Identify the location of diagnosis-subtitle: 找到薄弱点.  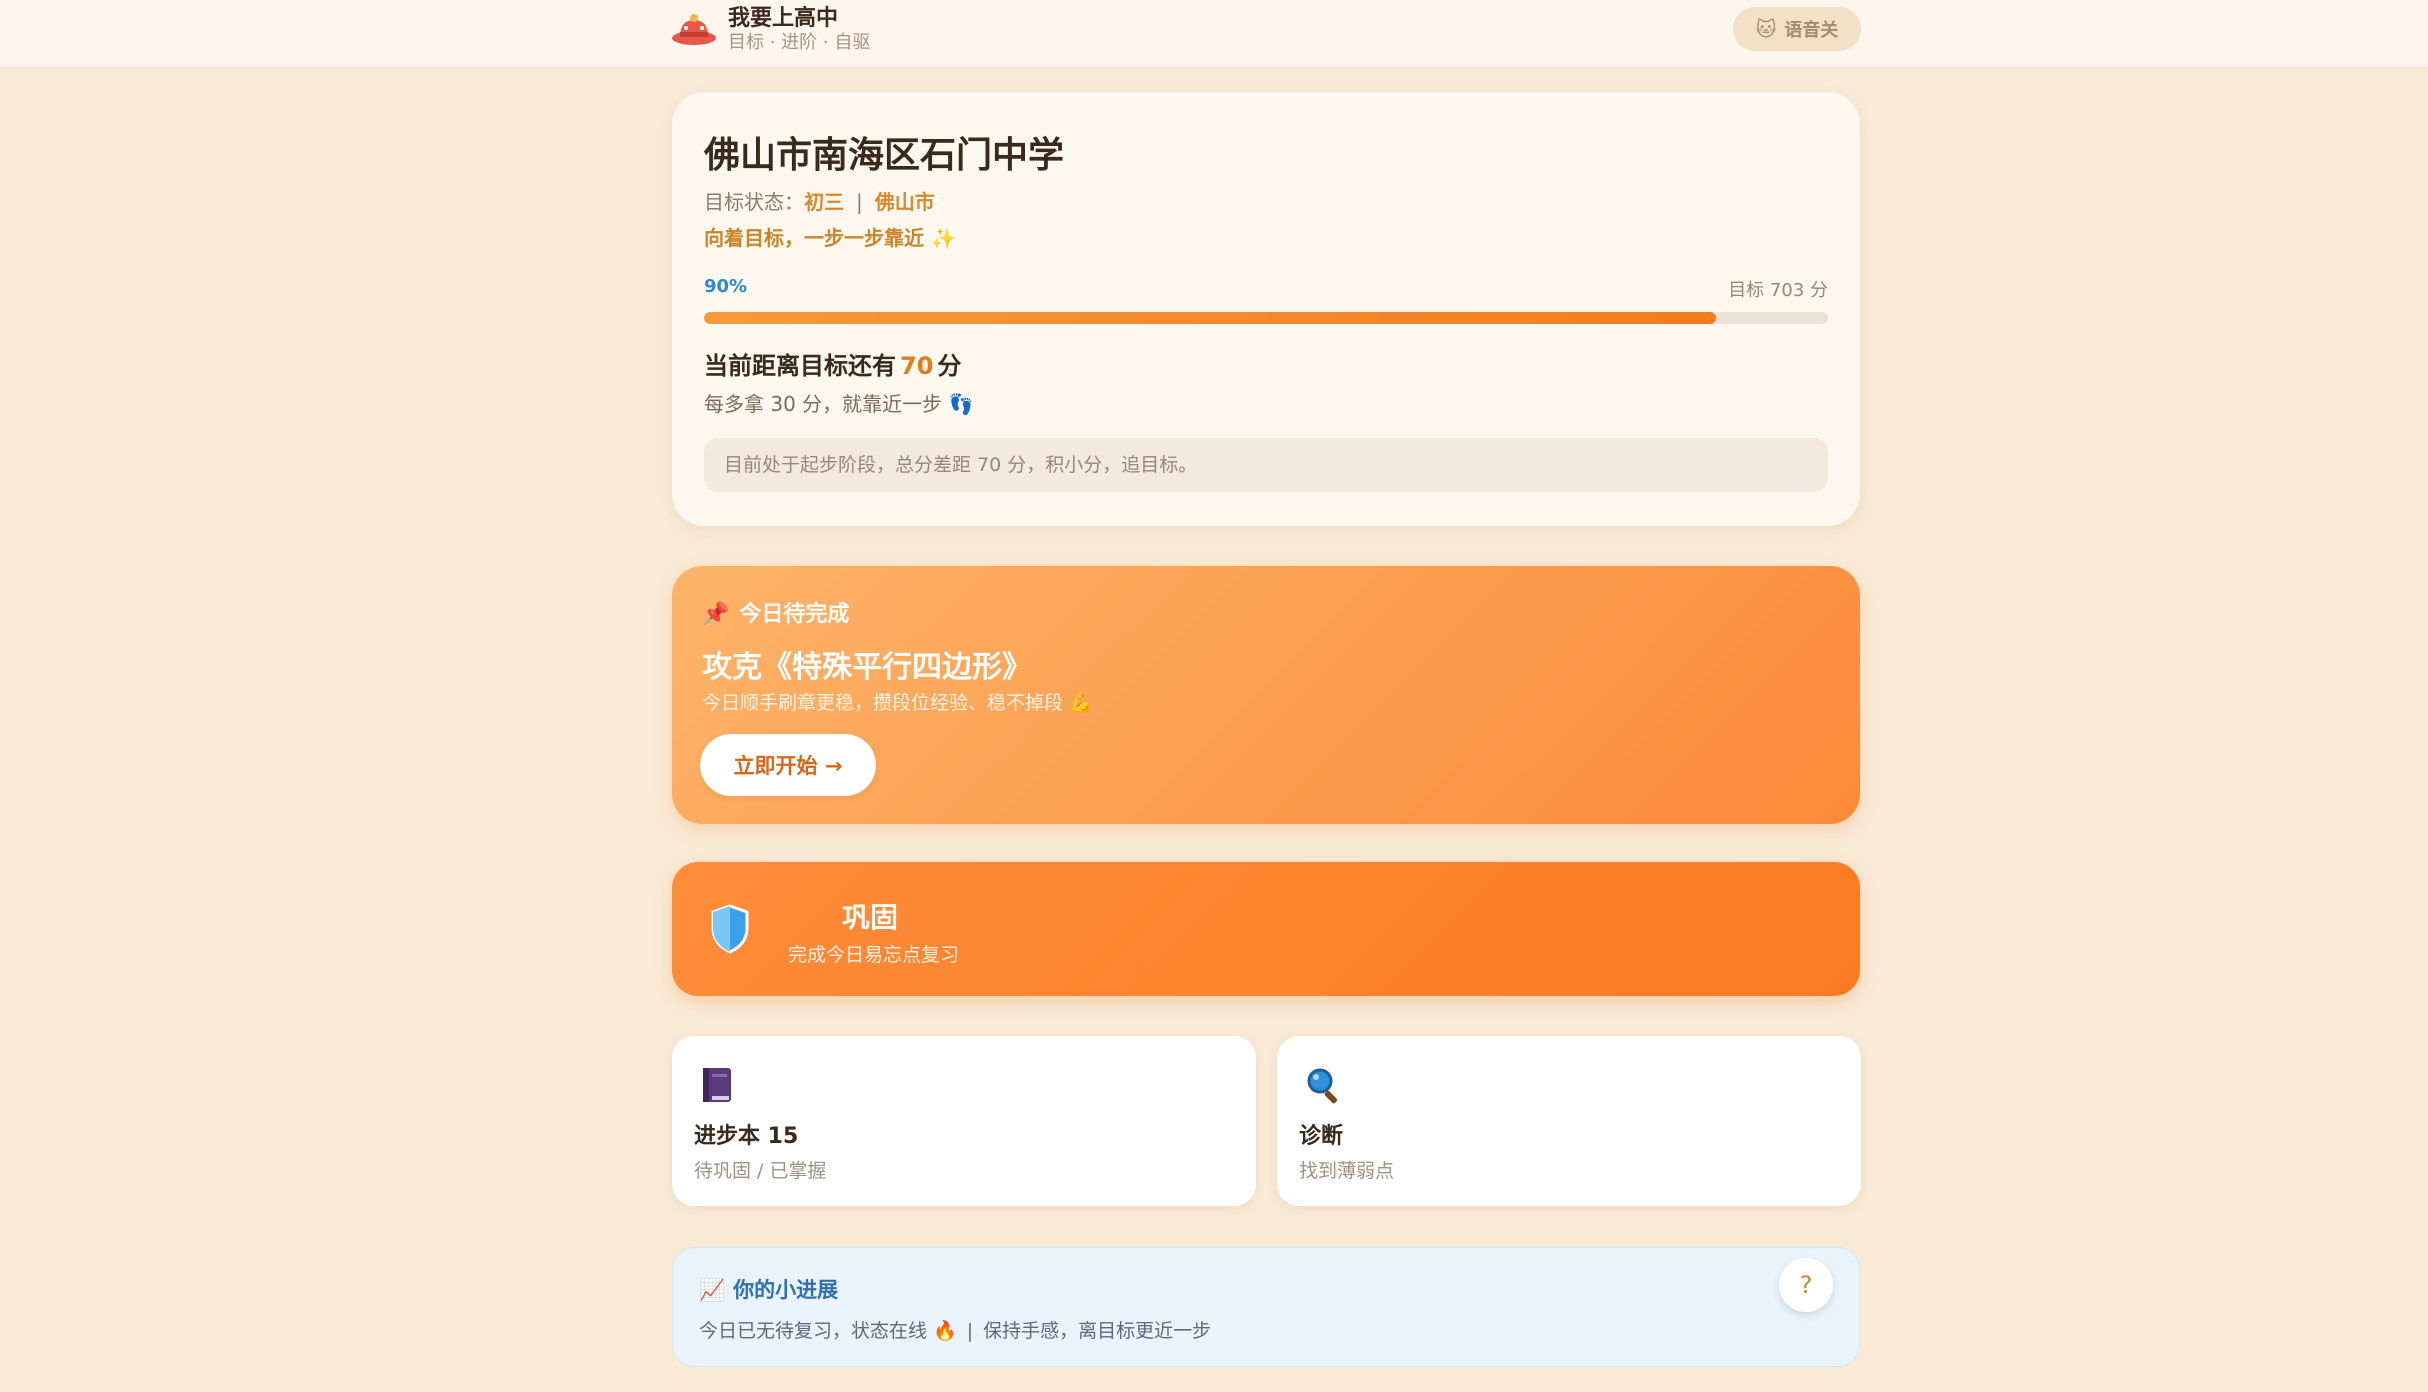
(1347, 1171).